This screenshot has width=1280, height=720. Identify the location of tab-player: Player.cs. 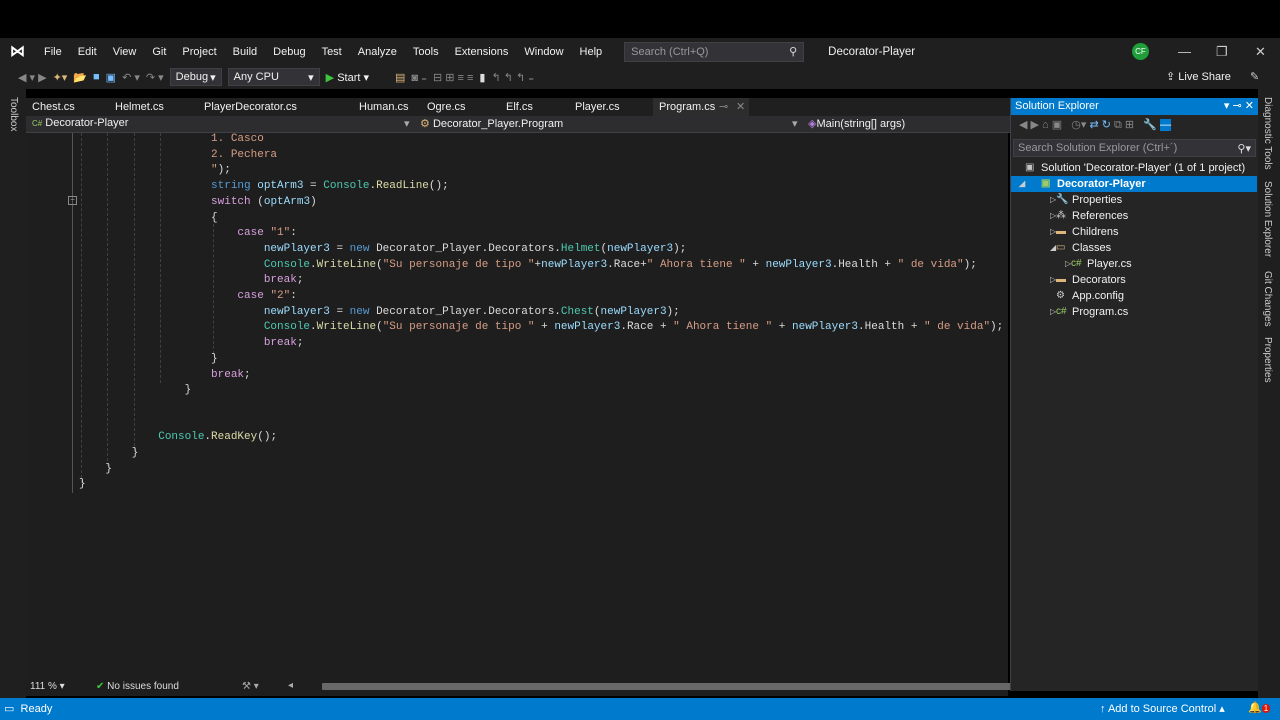
(597, 107).